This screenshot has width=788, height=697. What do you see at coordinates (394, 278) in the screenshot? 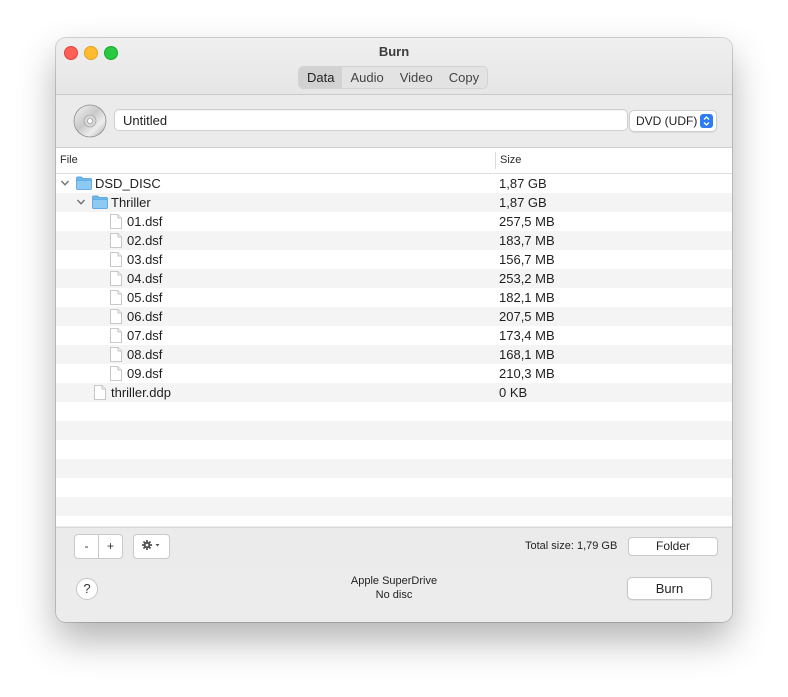
I see `table-row: 04.dsf 253,2 MB` at bounding box center [394, 278].